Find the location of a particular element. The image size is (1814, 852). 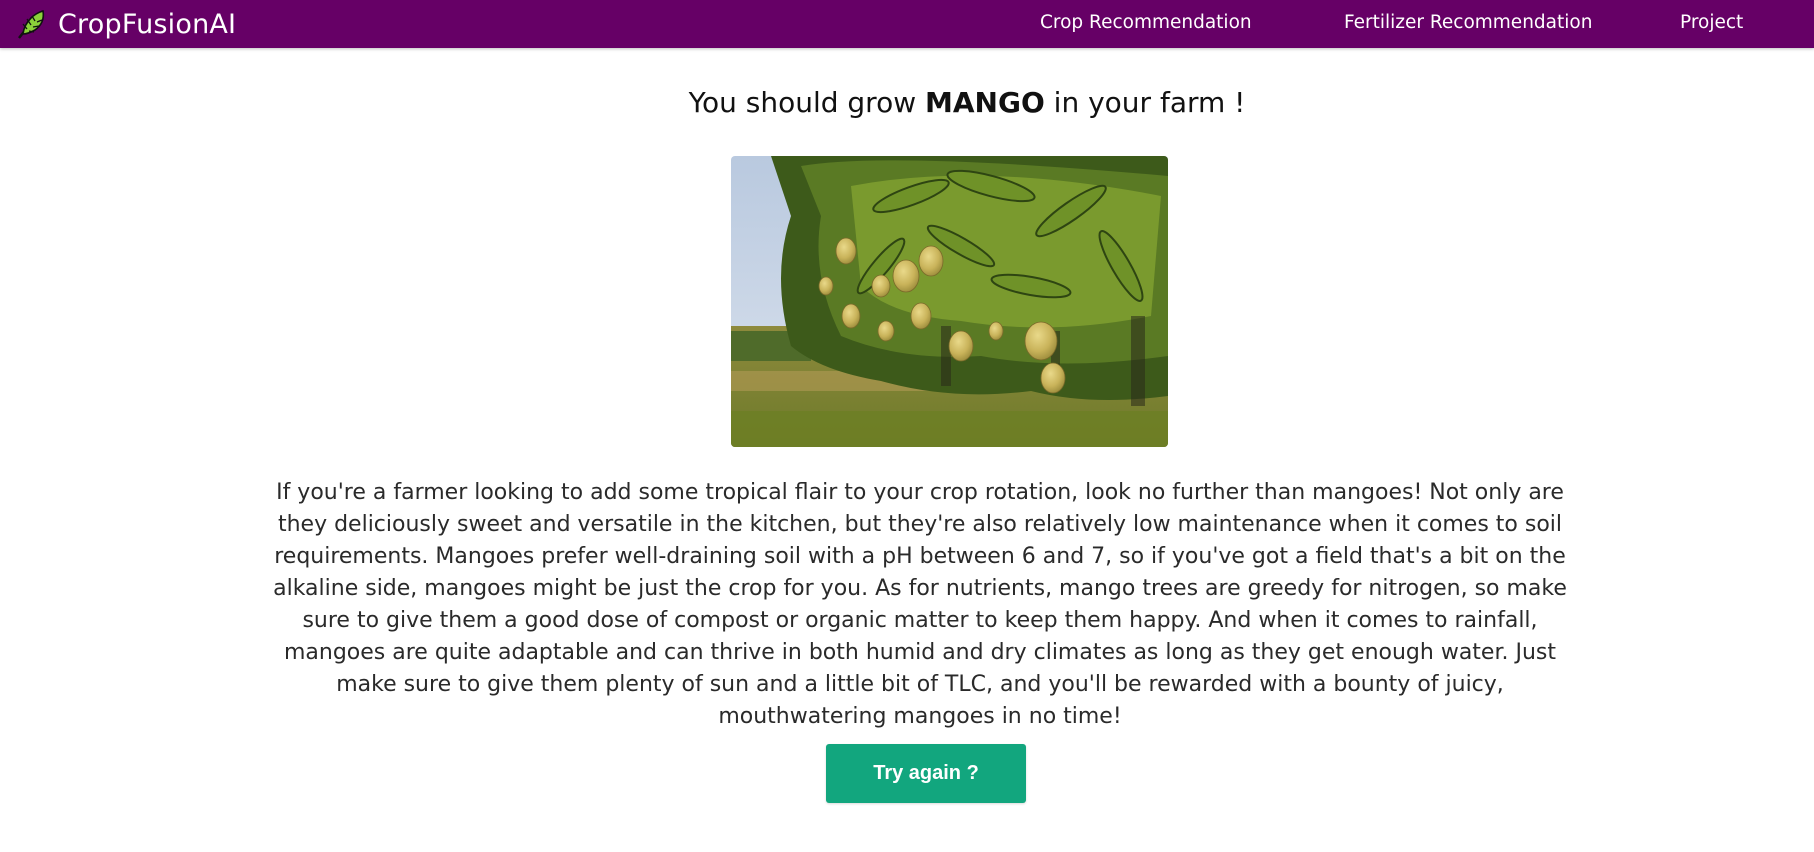

leaf-icon is located at coordinates (31, 24).